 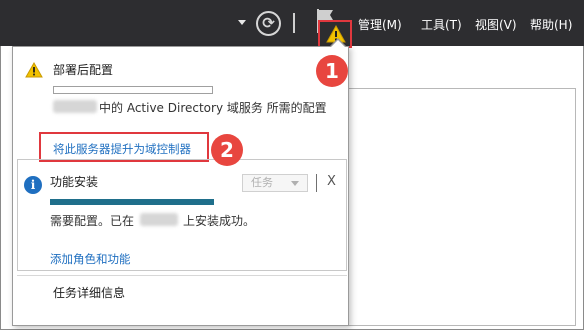 I want to click on close-button: X, so click(x=331, y=181).